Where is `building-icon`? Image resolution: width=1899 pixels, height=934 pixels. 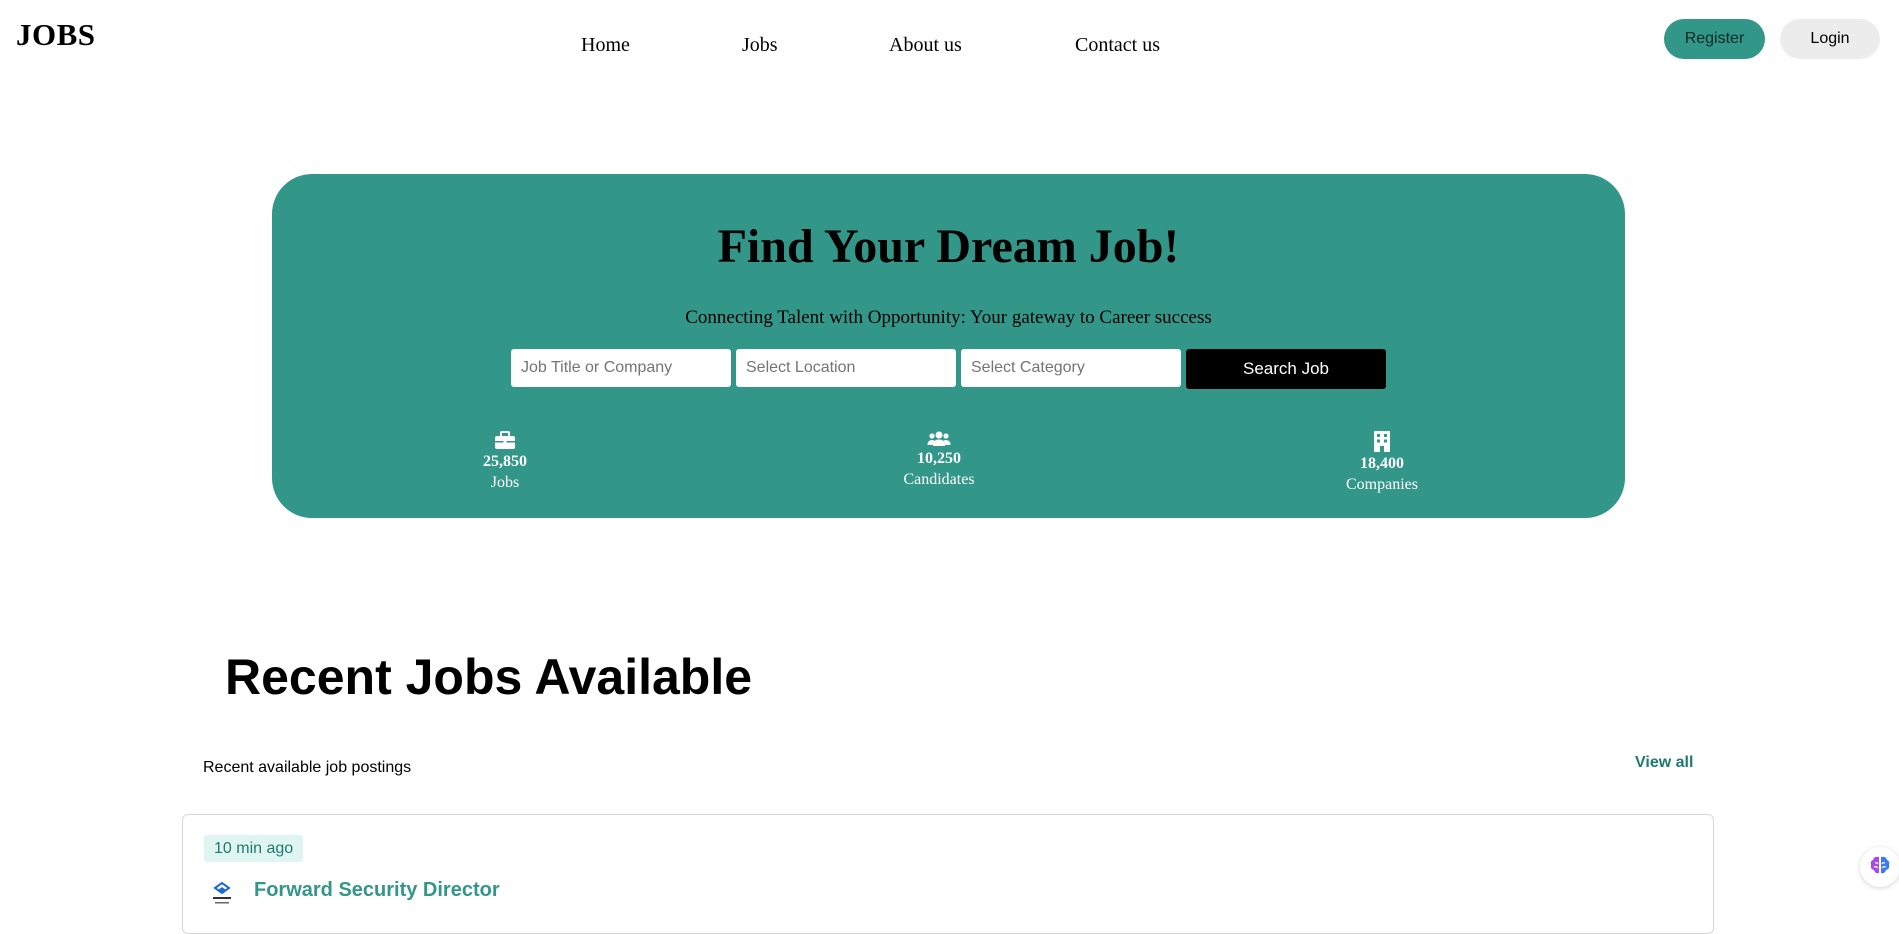
building-icon is located at coordinates (1382, 441).